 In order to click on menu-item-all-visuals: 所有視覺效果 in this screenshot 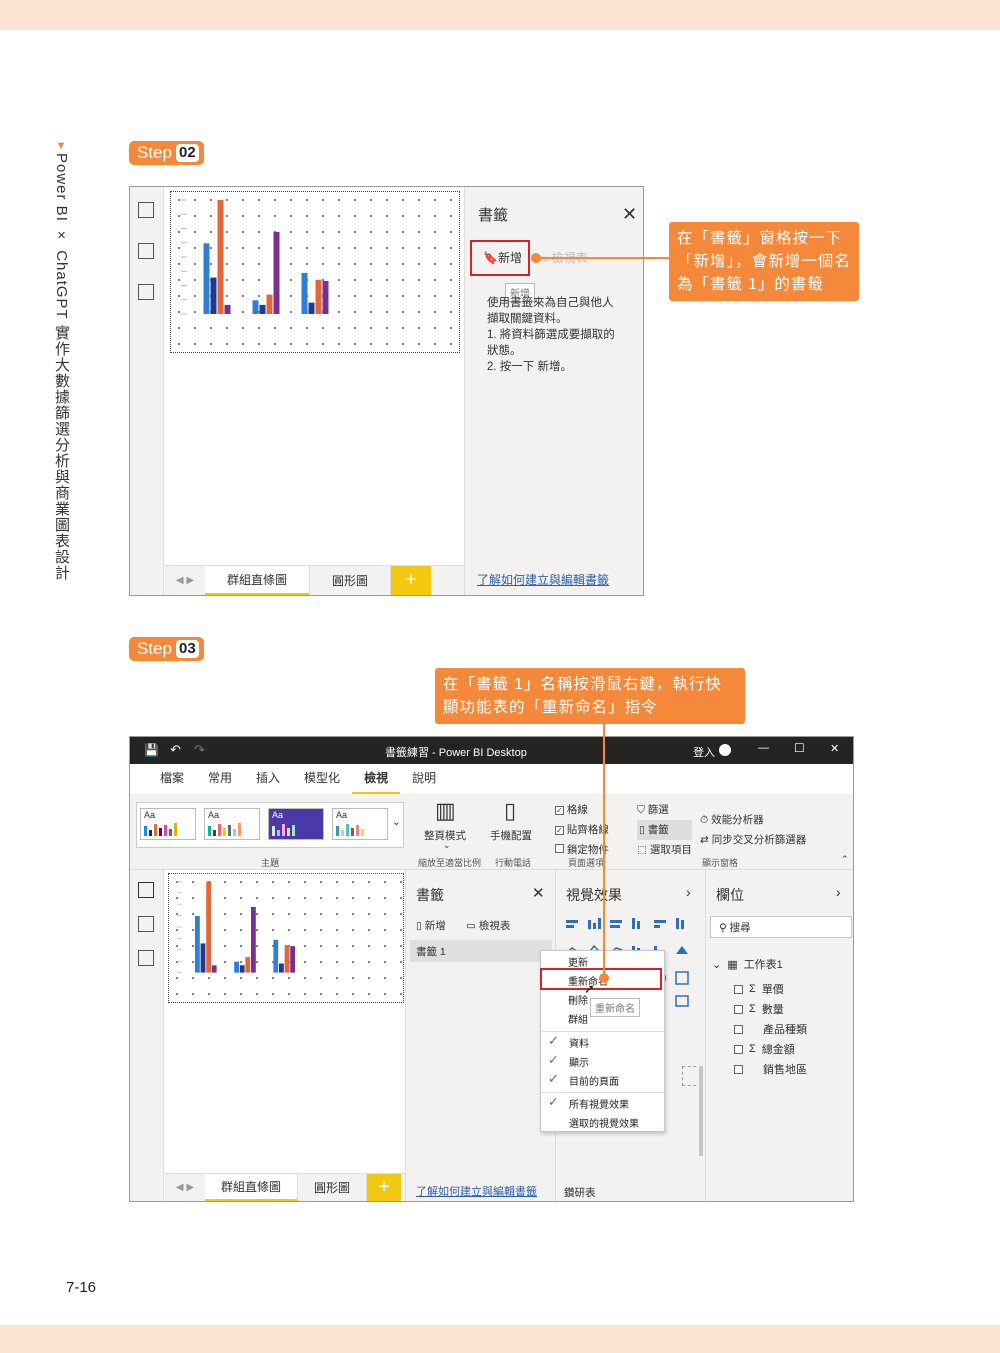, I will do `click(599, 1103)`.